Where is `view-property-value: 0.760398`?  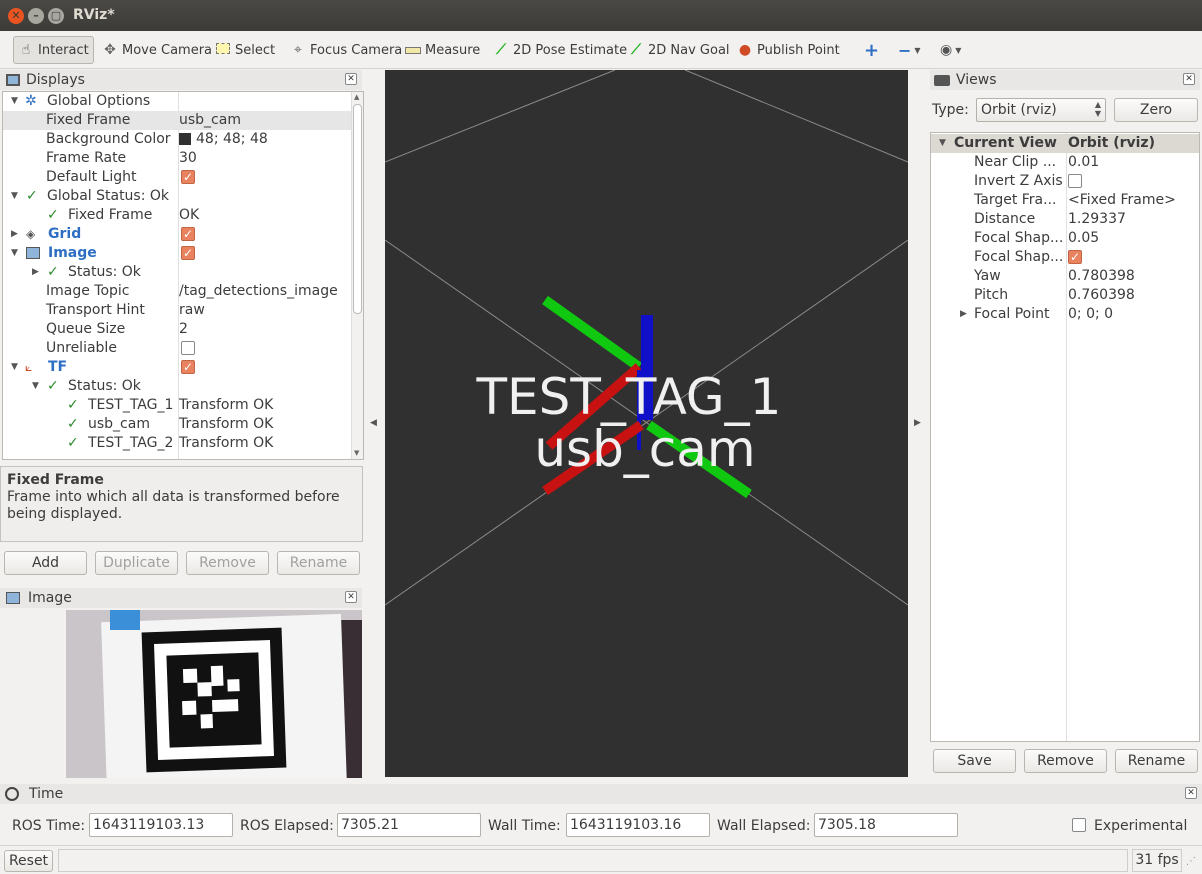 view-property-value: 0.760398 is located at coordinates (1101, 295).